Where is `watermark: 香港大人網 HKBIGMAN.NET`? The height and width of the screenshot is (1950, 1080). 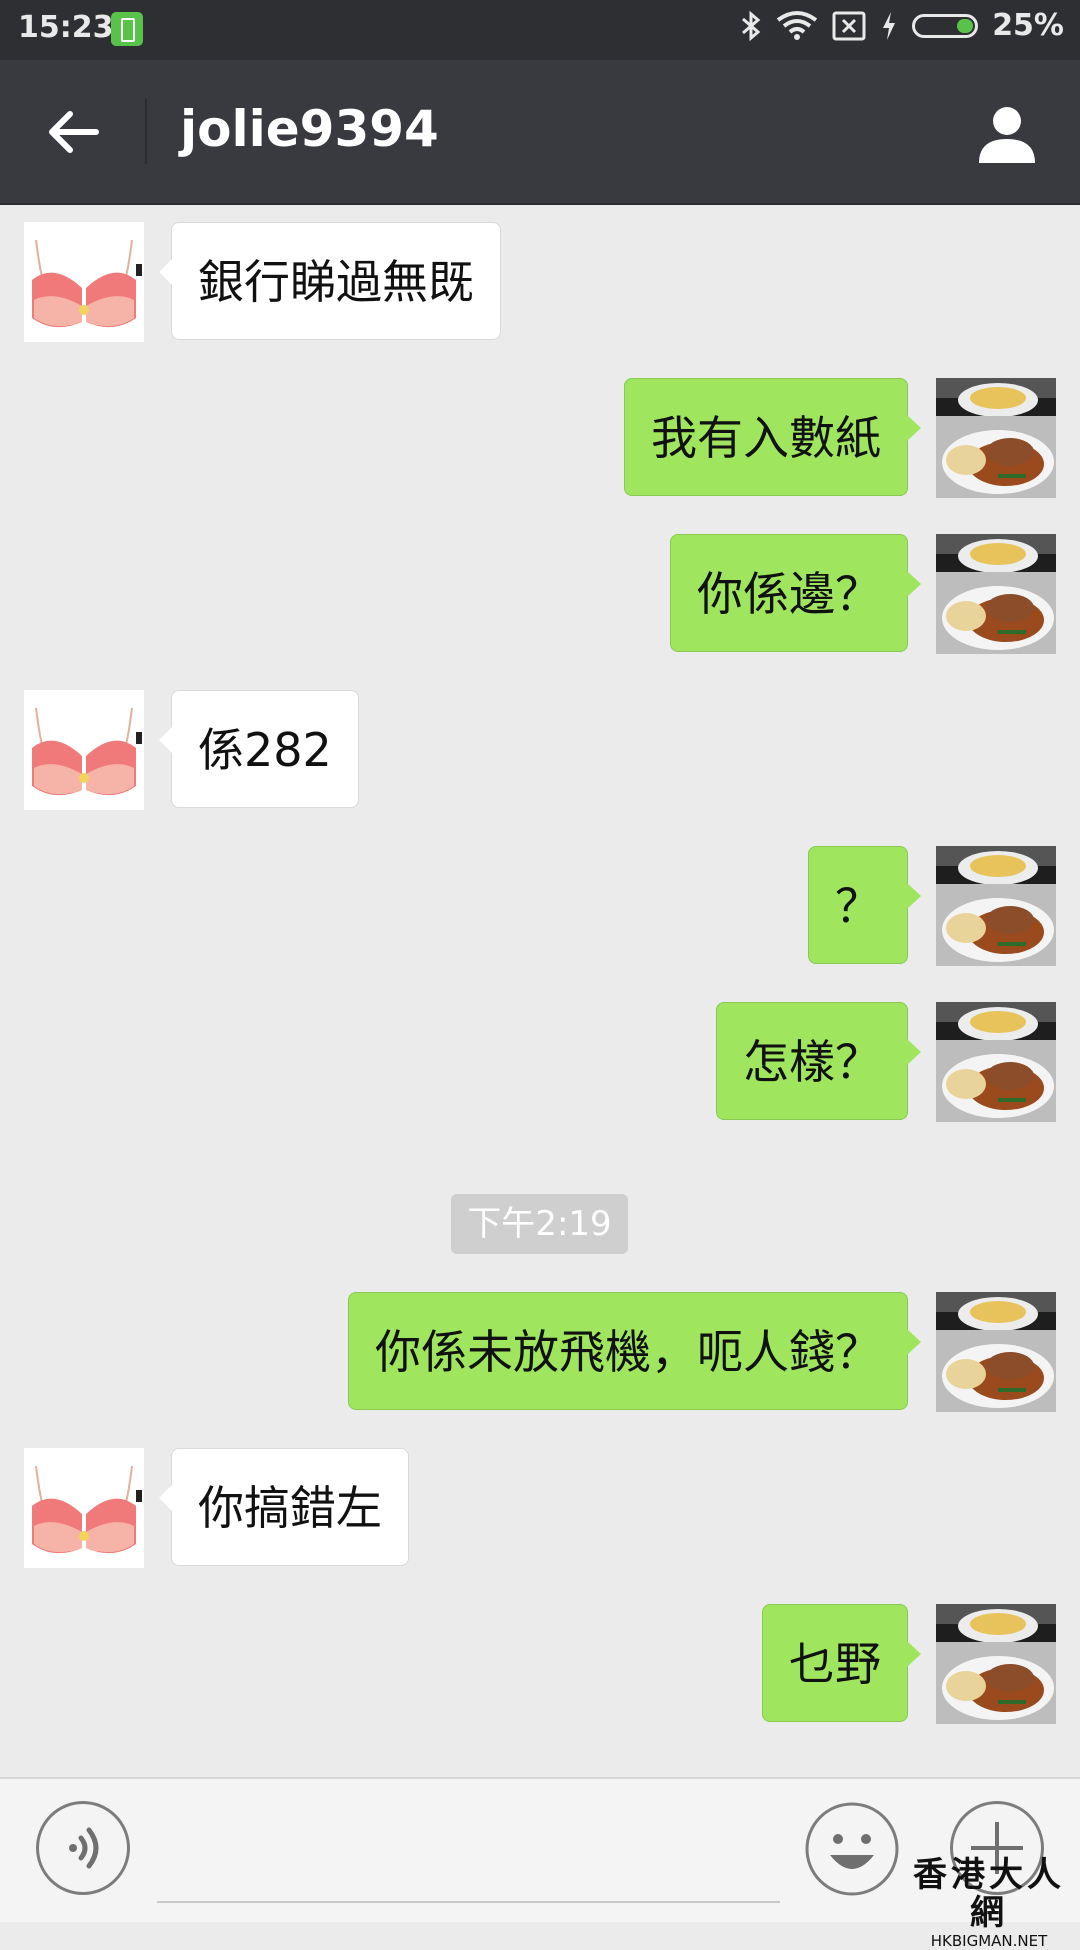
watermark: 香港大人網 HKBIGMAN.NET is located at coordinates (989, 1903).